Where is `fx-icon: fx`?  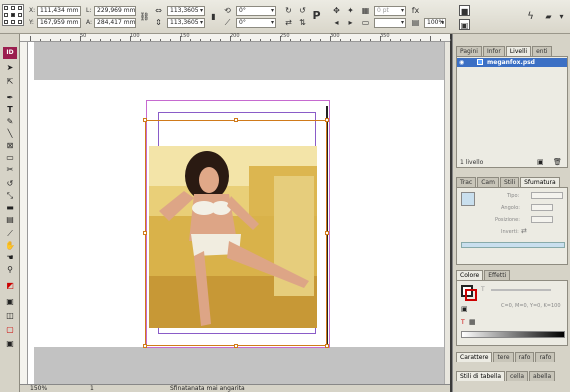 fx-icon: fx is located at coordinates (415, 10).